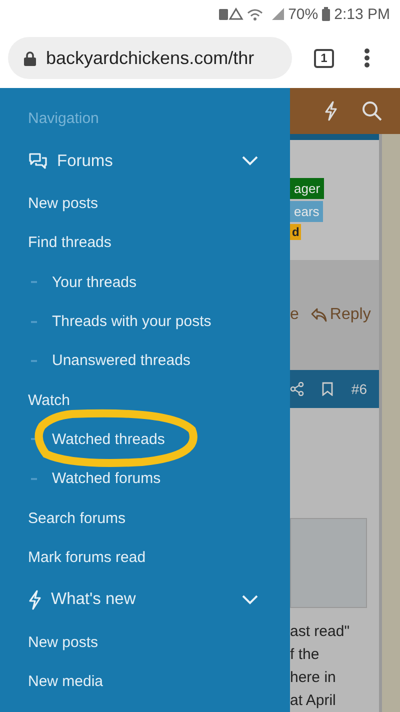 The width and height of the screenshot is (400, 712). What do you see at coordinates (38, 161) in the screenshot?
I see `chat-bubbles-icon` at bounding box center [38, 161].